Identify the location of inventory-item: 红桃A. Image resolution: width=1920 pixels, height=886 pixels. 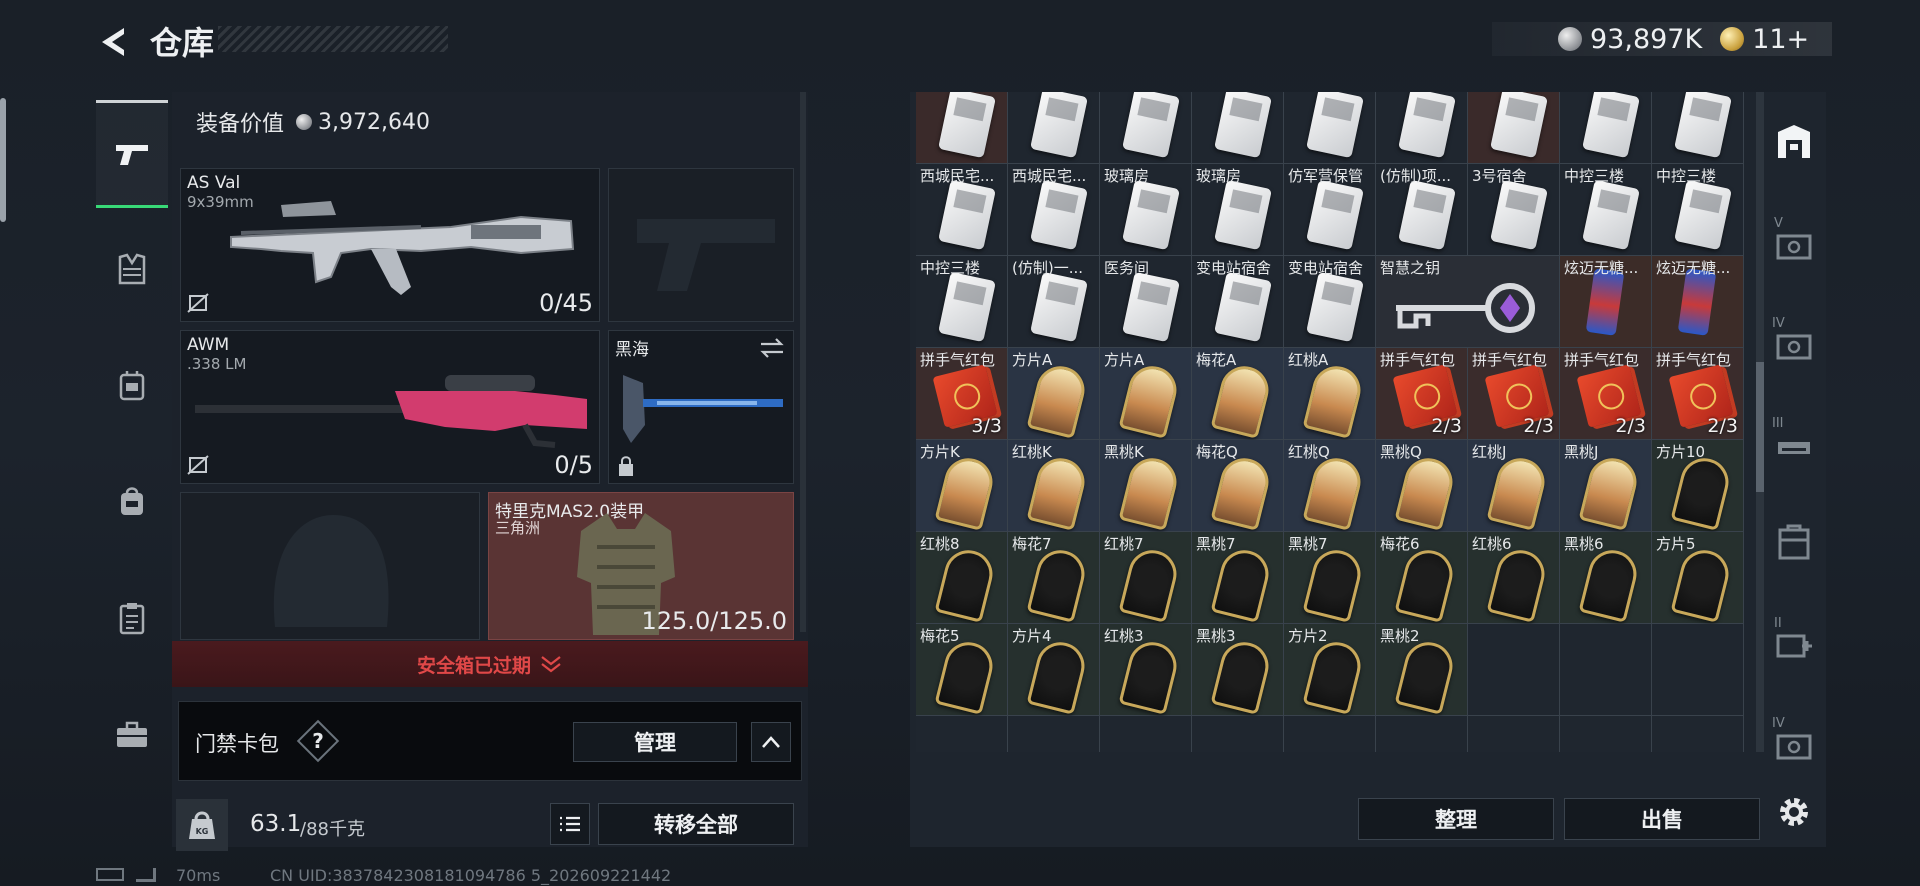
(1330, 394).